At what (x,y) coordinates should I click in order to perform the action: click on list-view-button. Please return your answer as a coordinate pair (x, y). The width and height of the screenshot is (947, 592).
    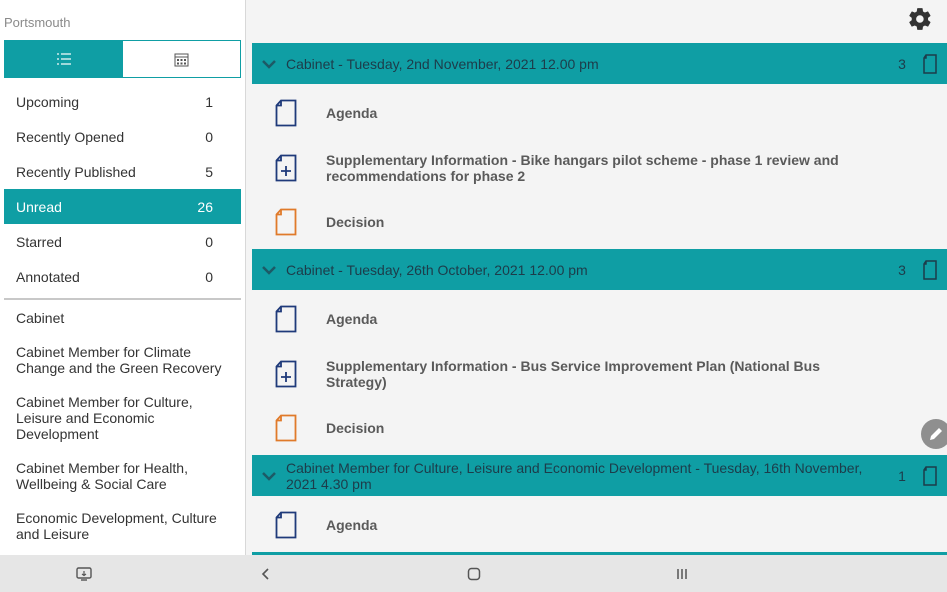
    Looking at the image, I should click on (64, 59).